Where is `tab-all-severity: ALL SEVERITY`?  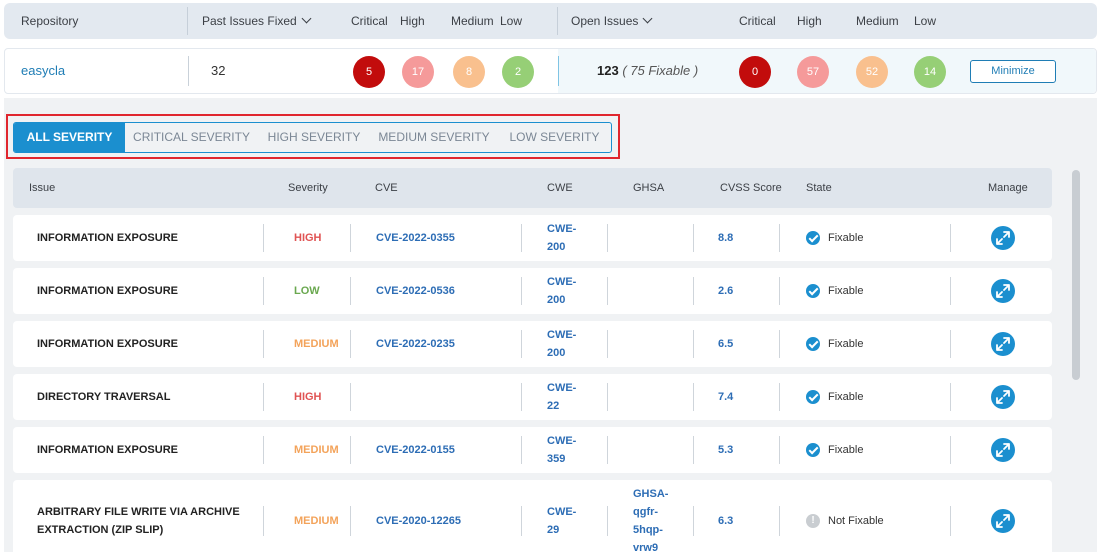 tab-all-severity: ALL SEVERITY is located at coordinates (69, 137).